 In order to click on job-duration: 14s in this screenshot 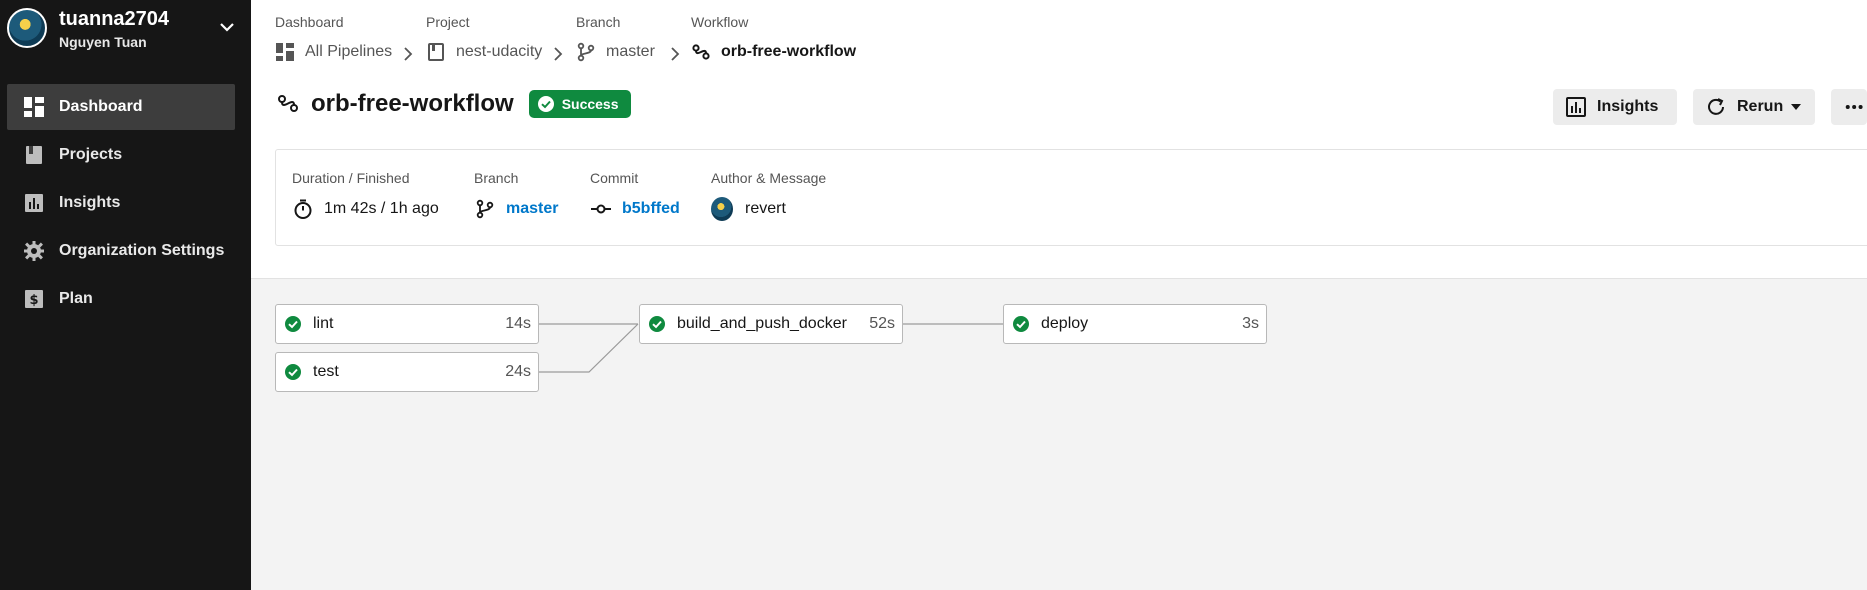, I will do `click(518, 323)`.